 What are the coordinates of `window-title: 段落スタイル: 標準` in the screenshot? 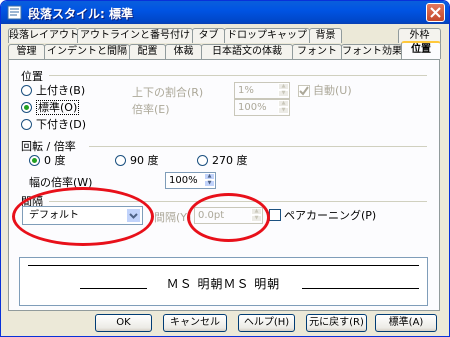 It's located at (80, 14).